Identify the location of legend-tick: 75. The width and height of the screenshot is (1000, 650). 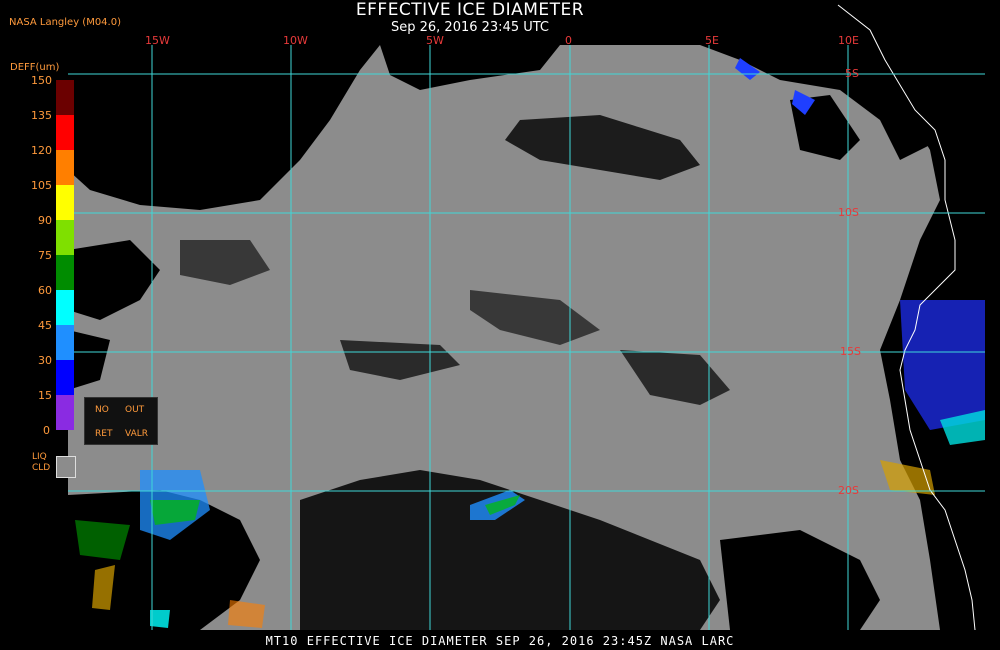
(45, 255).